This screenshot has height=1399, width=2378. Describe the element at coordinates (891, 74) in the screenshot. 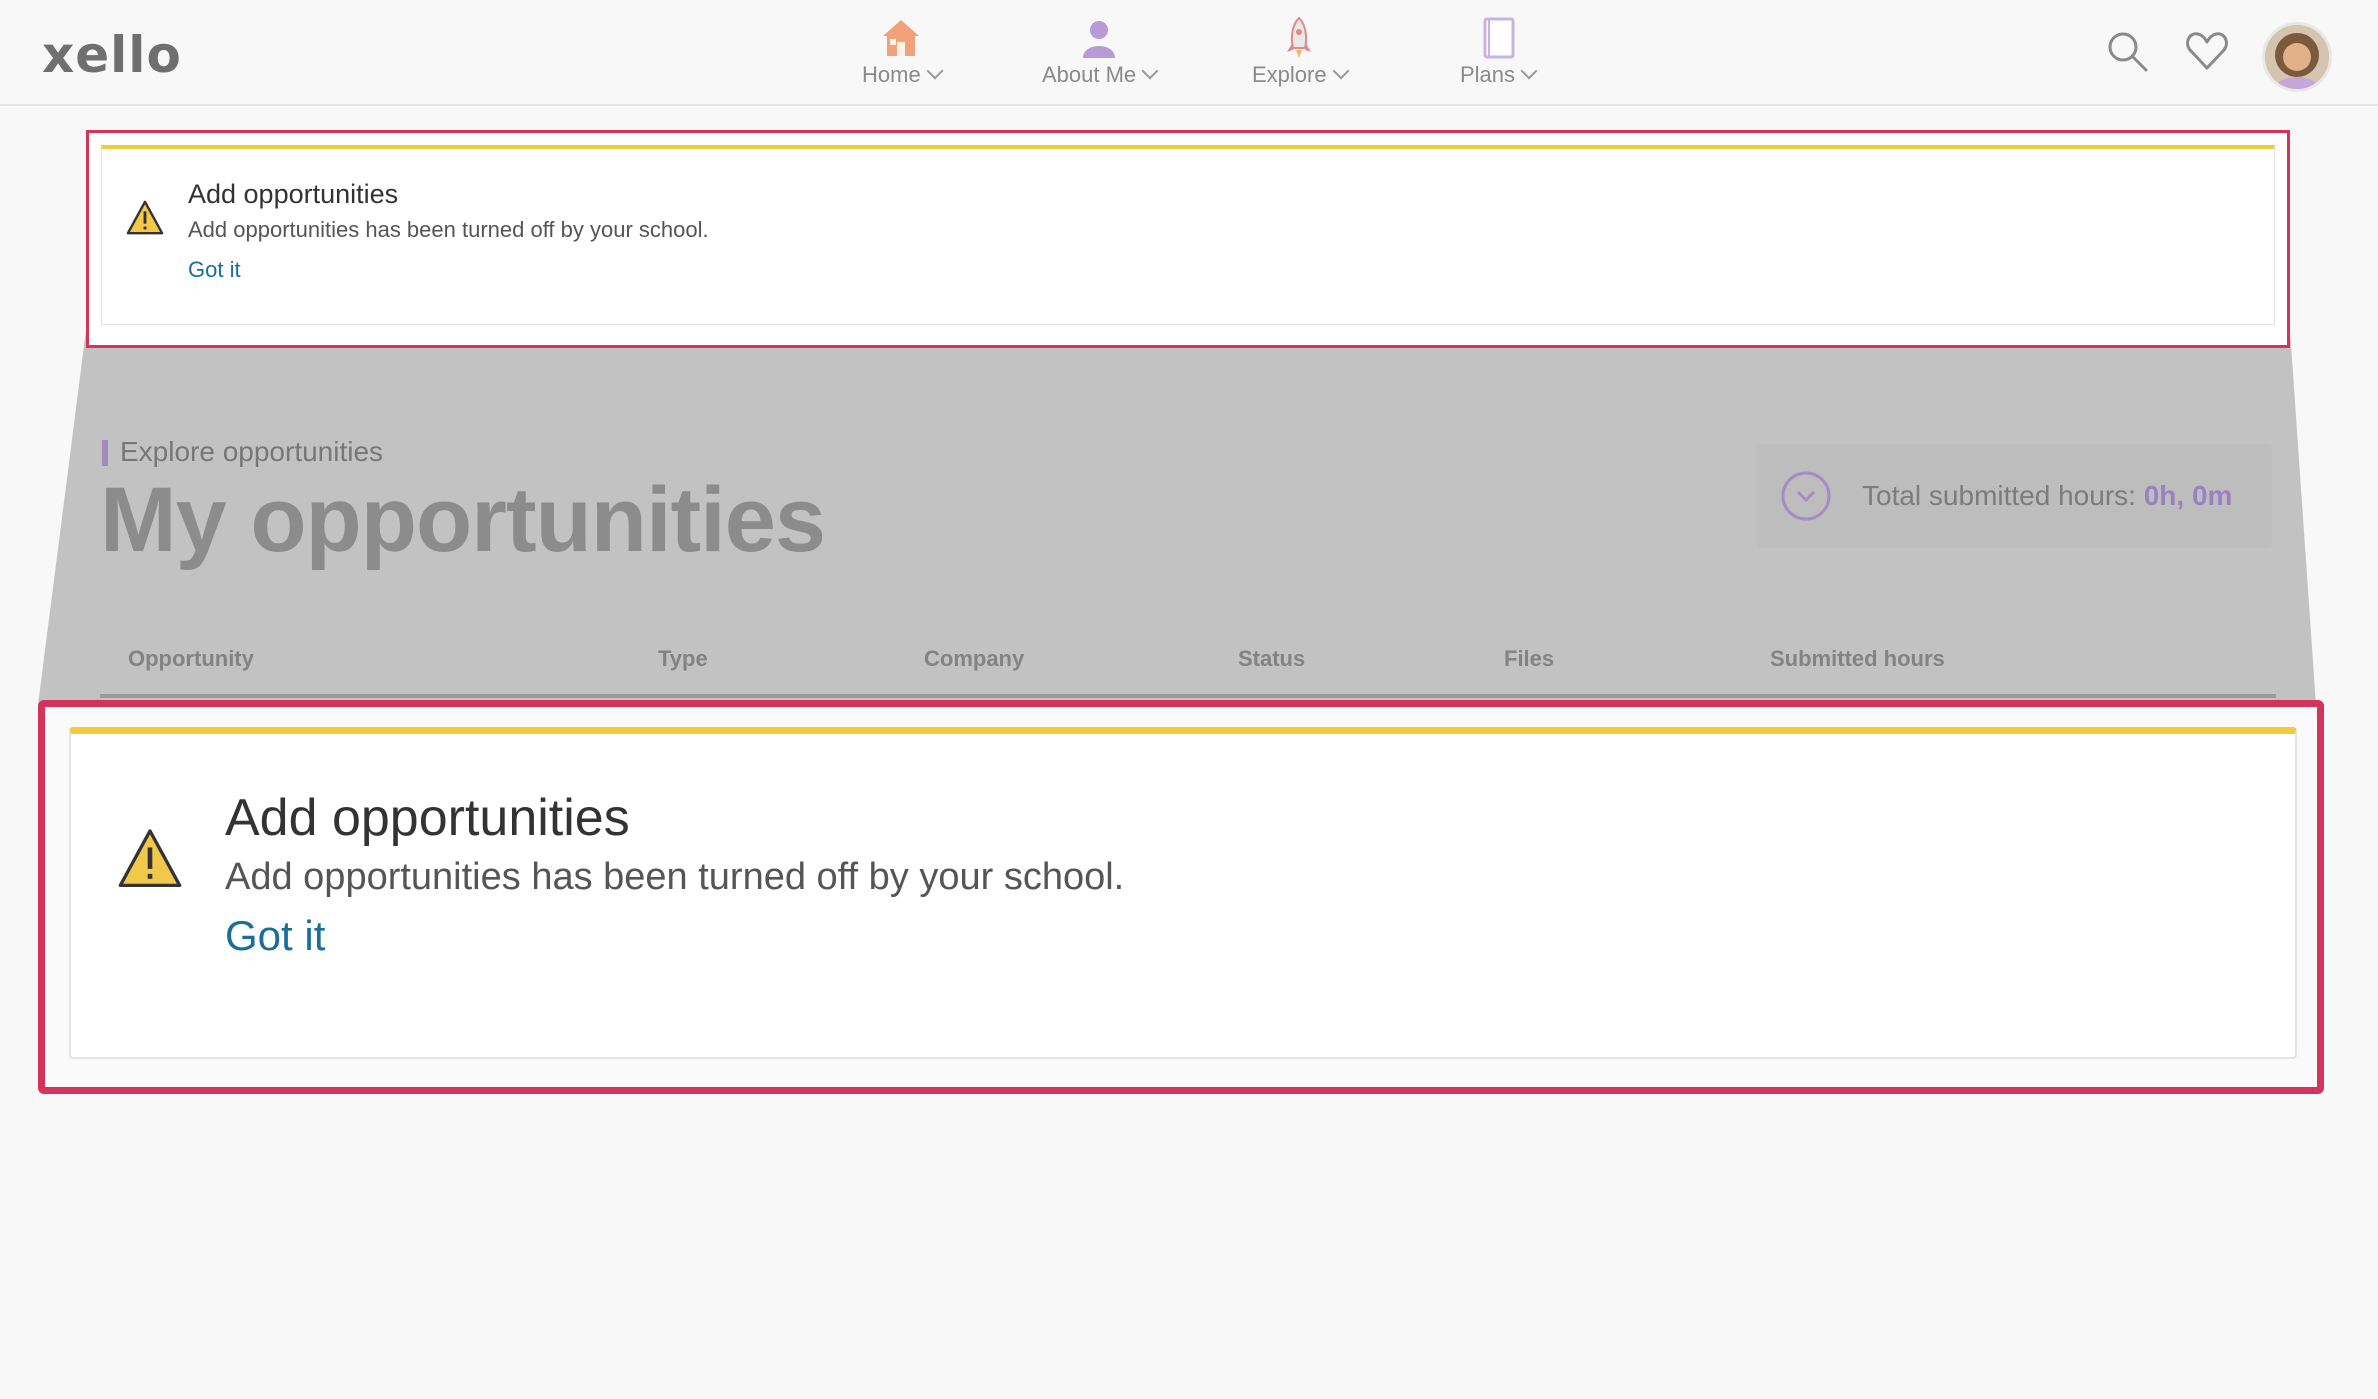

I see `nav-home-label: Home` at that location.